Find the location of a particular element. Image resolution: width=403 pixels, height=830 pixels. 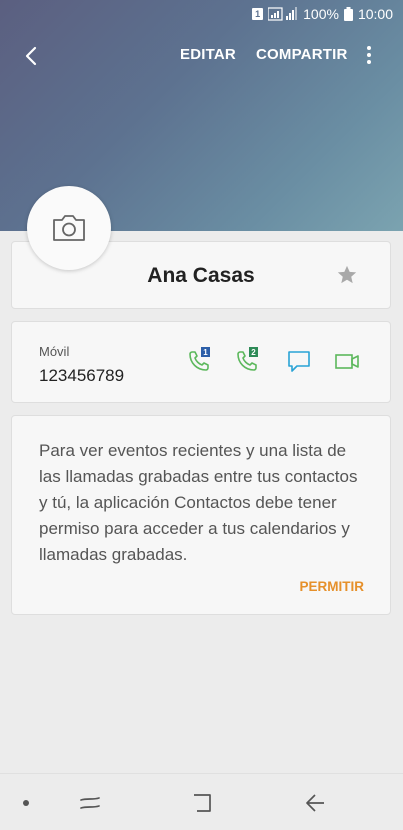

camera-icon is located at coordinates (69, 228).